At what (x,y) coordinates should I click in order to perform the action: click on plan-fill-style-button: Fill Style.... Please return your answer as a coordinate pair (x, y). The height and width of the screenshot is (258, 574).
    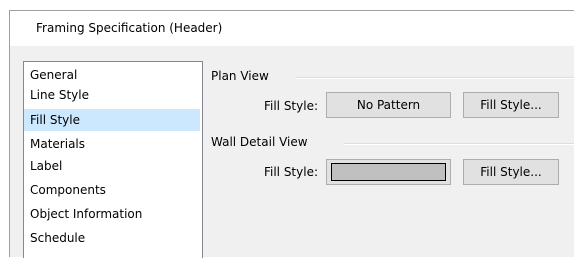
    Looking at the image, I should click on (511, 105).